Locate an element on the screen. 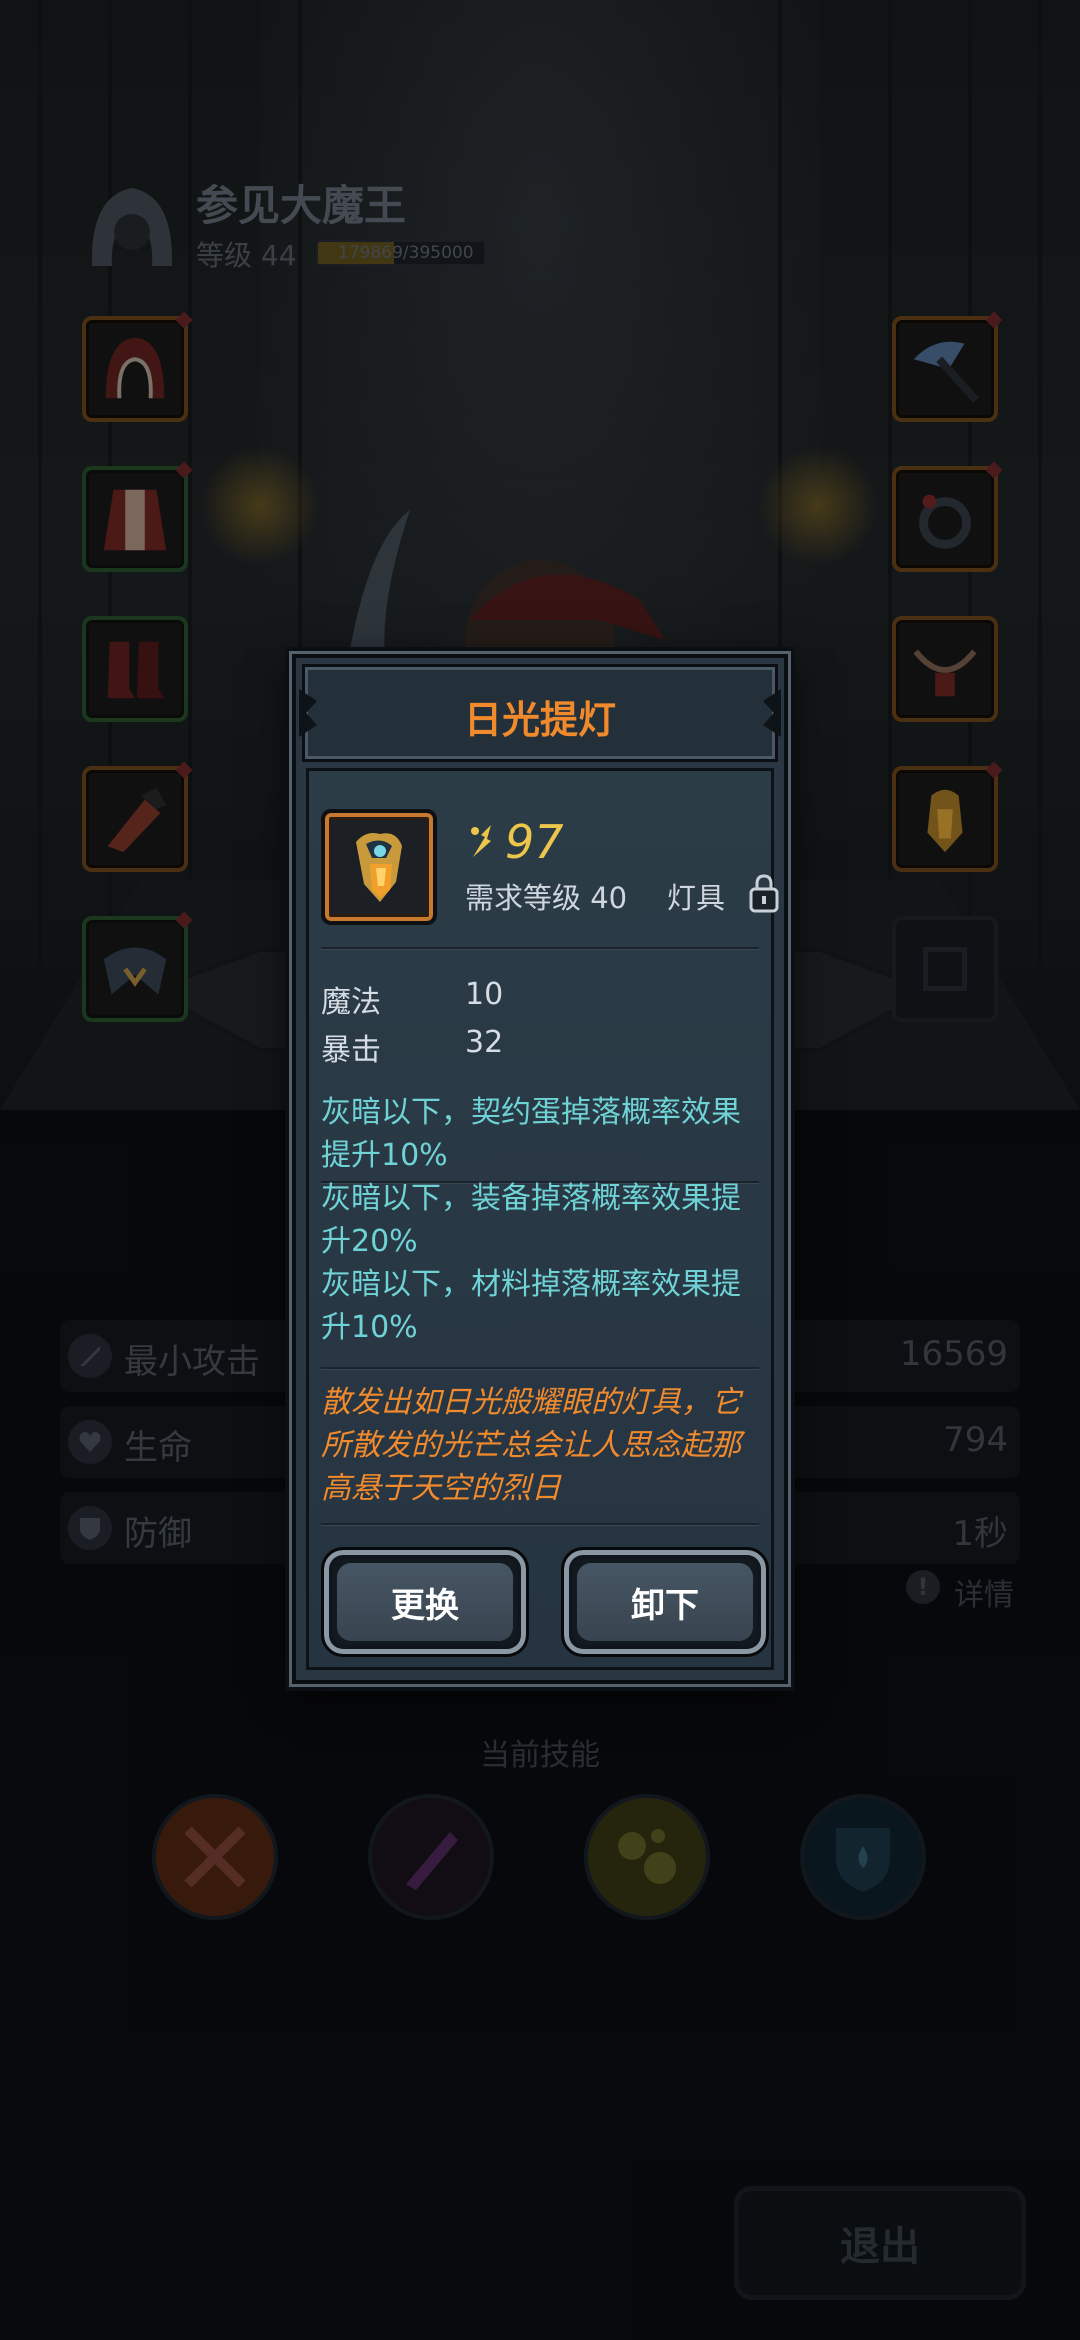  slot-ring is located at coordinates (947, 516).